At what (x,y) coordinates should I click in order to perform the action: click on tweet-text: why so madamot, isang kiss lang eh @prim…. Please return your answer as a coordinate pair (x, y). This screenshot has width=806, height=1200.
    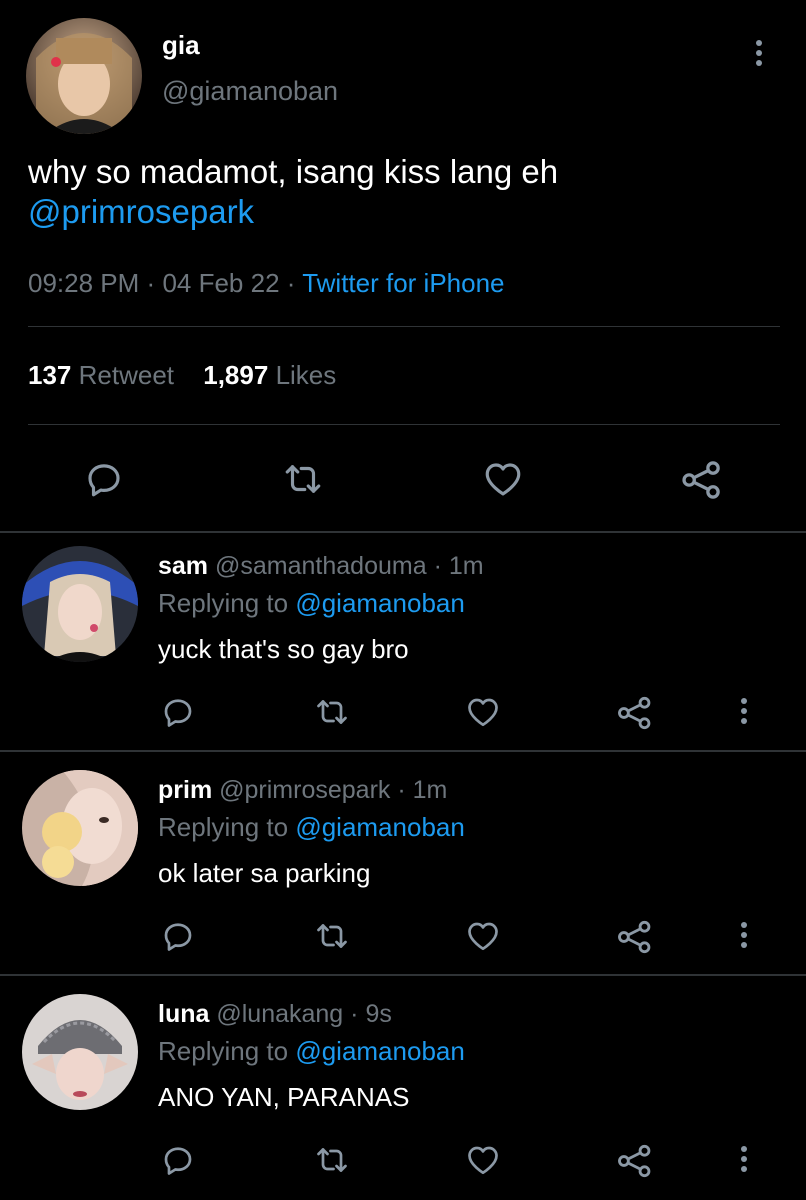
    Looking at the image, I should click on (293, 192).